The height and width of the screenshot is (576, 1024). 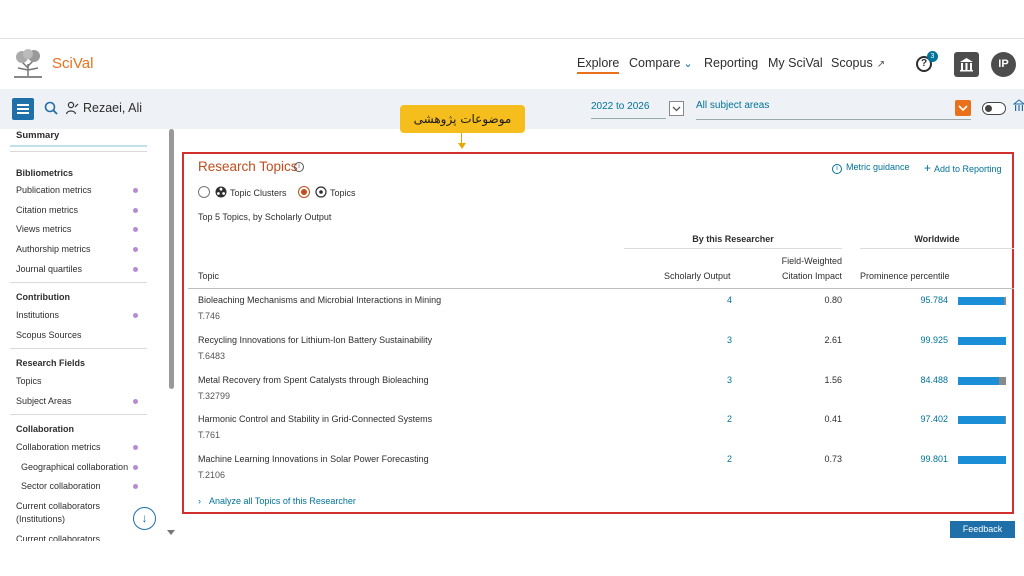 I want to click on subject-area-select: All subject areas, so click(x=833, y=110).